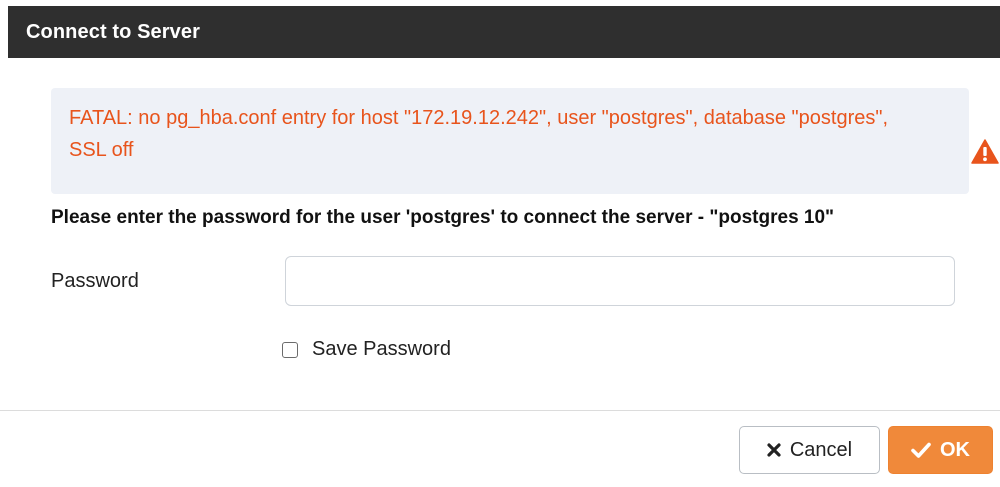 The width and height of the screenshot is (1000, 487). I want to click on cancel-button: Cancel, so click(809, 450).